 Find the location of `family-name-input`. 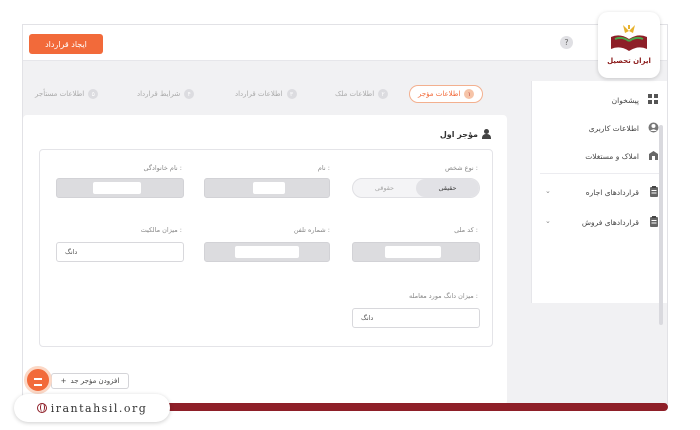

family-name-input is located at coordinates (120, 188).